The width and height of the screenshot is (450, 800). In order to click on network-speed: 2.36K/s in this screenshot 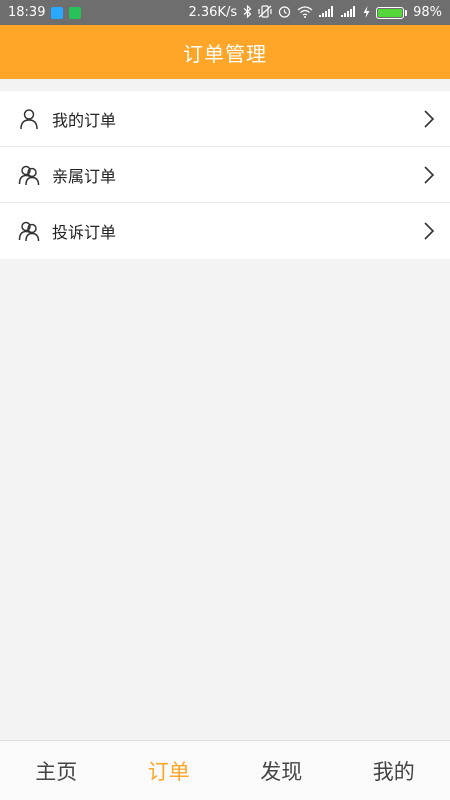, I will do `click(213, 12)`.